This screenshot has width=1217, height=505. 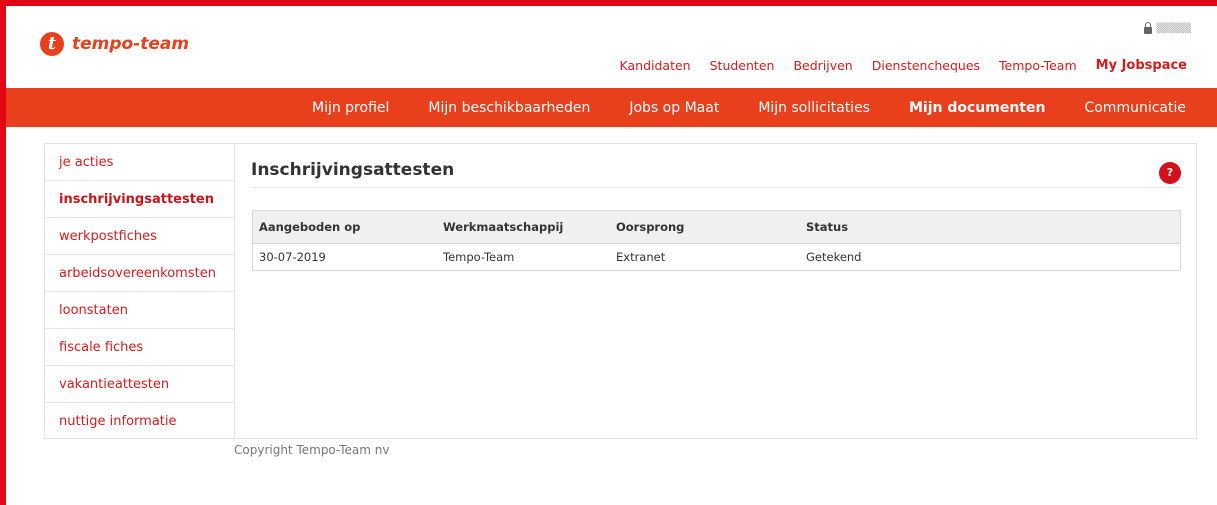 What do you see at coordinates (139, 384) in the screenshot?
I see `sidebar-item-vakantieattesten: vakantieattesten` at bounding box center [139, 384].